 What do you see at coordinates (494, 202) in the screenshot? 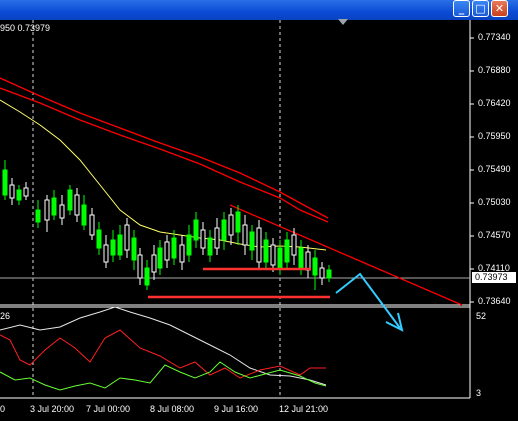
I see `price-label: 0.75030` at bounding box center [494, 202].